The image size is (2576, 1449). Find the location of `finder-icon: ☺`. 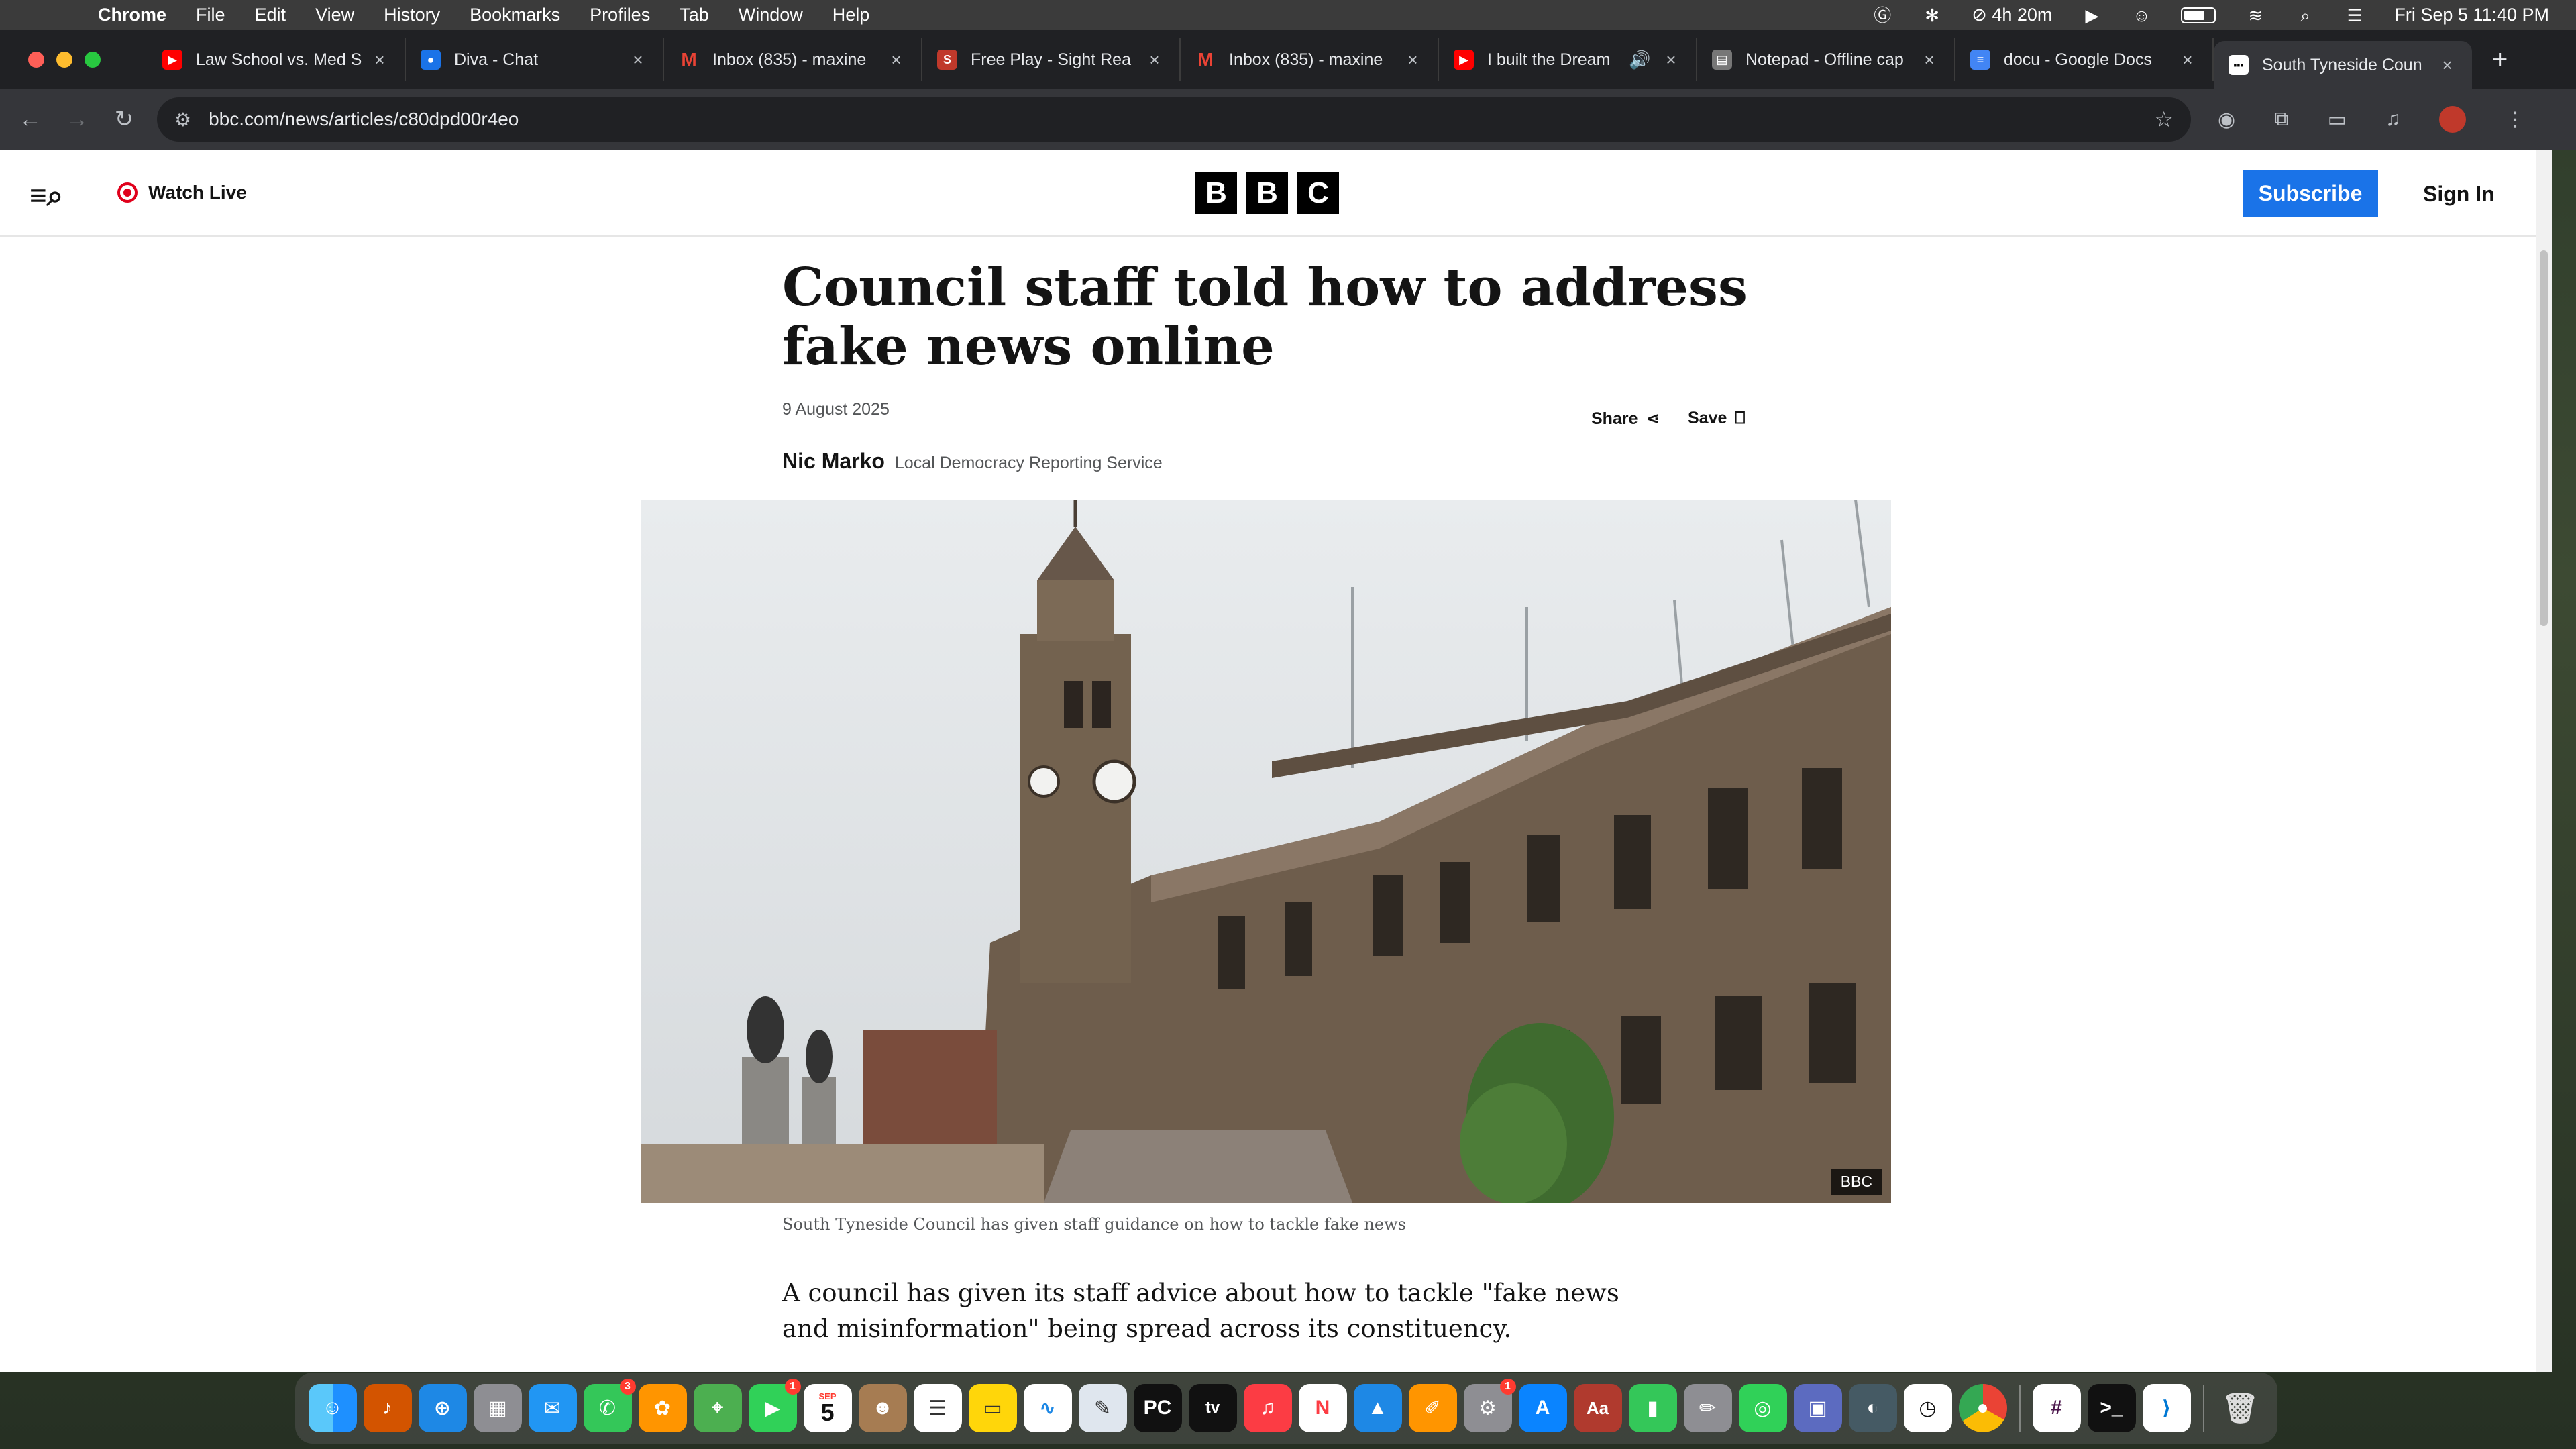

finder-icon: ☺ is located at coordinates (332, 1408).